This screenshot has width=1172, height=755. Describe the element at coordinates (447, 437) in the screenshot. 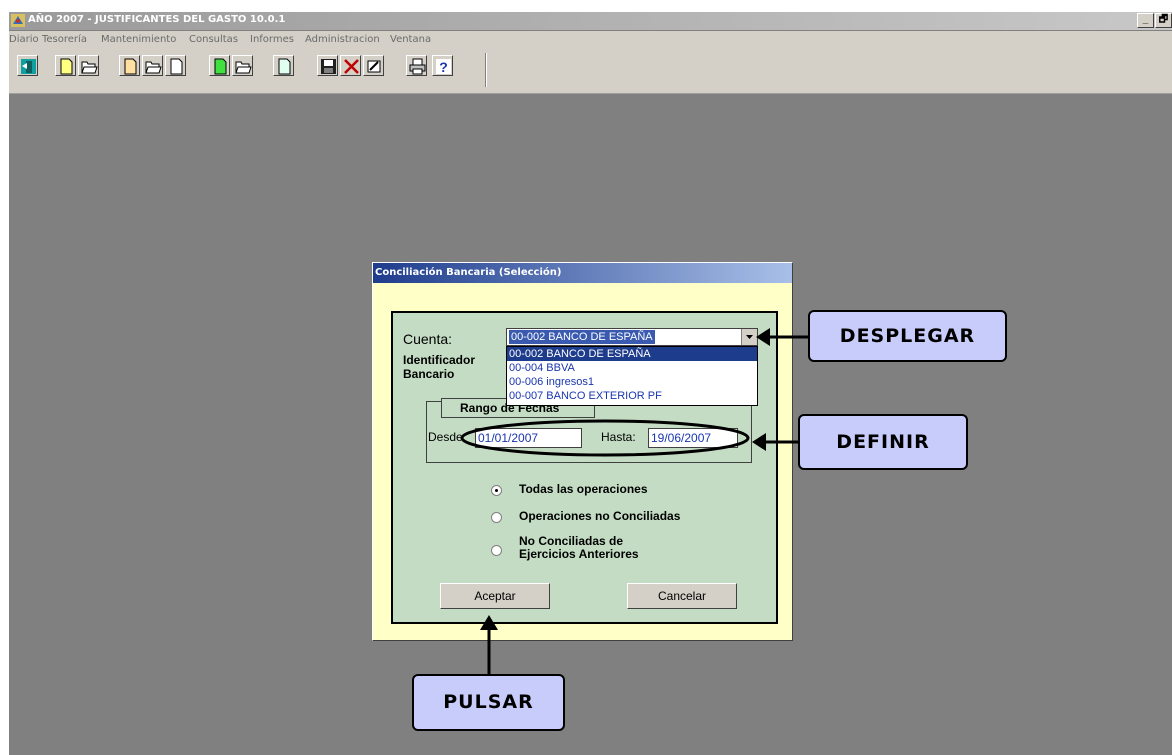

I see `desde-label: Desde:` at that location.